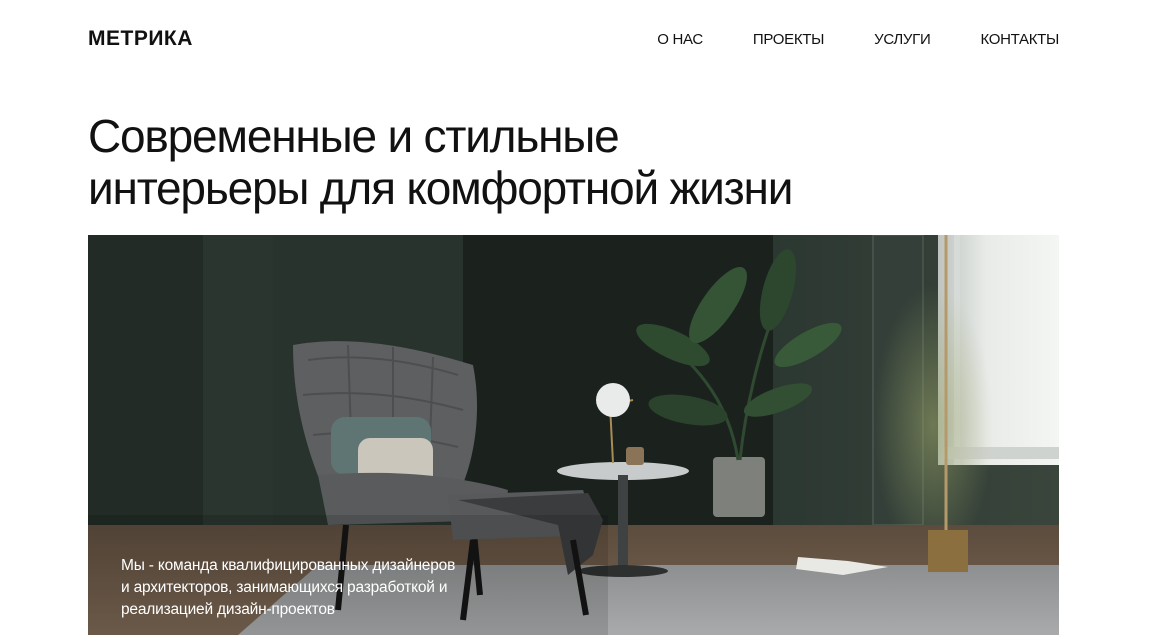 The height and width of the screenshot is (635, 1150). Describe the element at coordinates (858, 39) in the screenshot. I see `main-nav: О НАС ПРОЕКТЫ УСЛУГИ КОНТАКТЫ` at that location.